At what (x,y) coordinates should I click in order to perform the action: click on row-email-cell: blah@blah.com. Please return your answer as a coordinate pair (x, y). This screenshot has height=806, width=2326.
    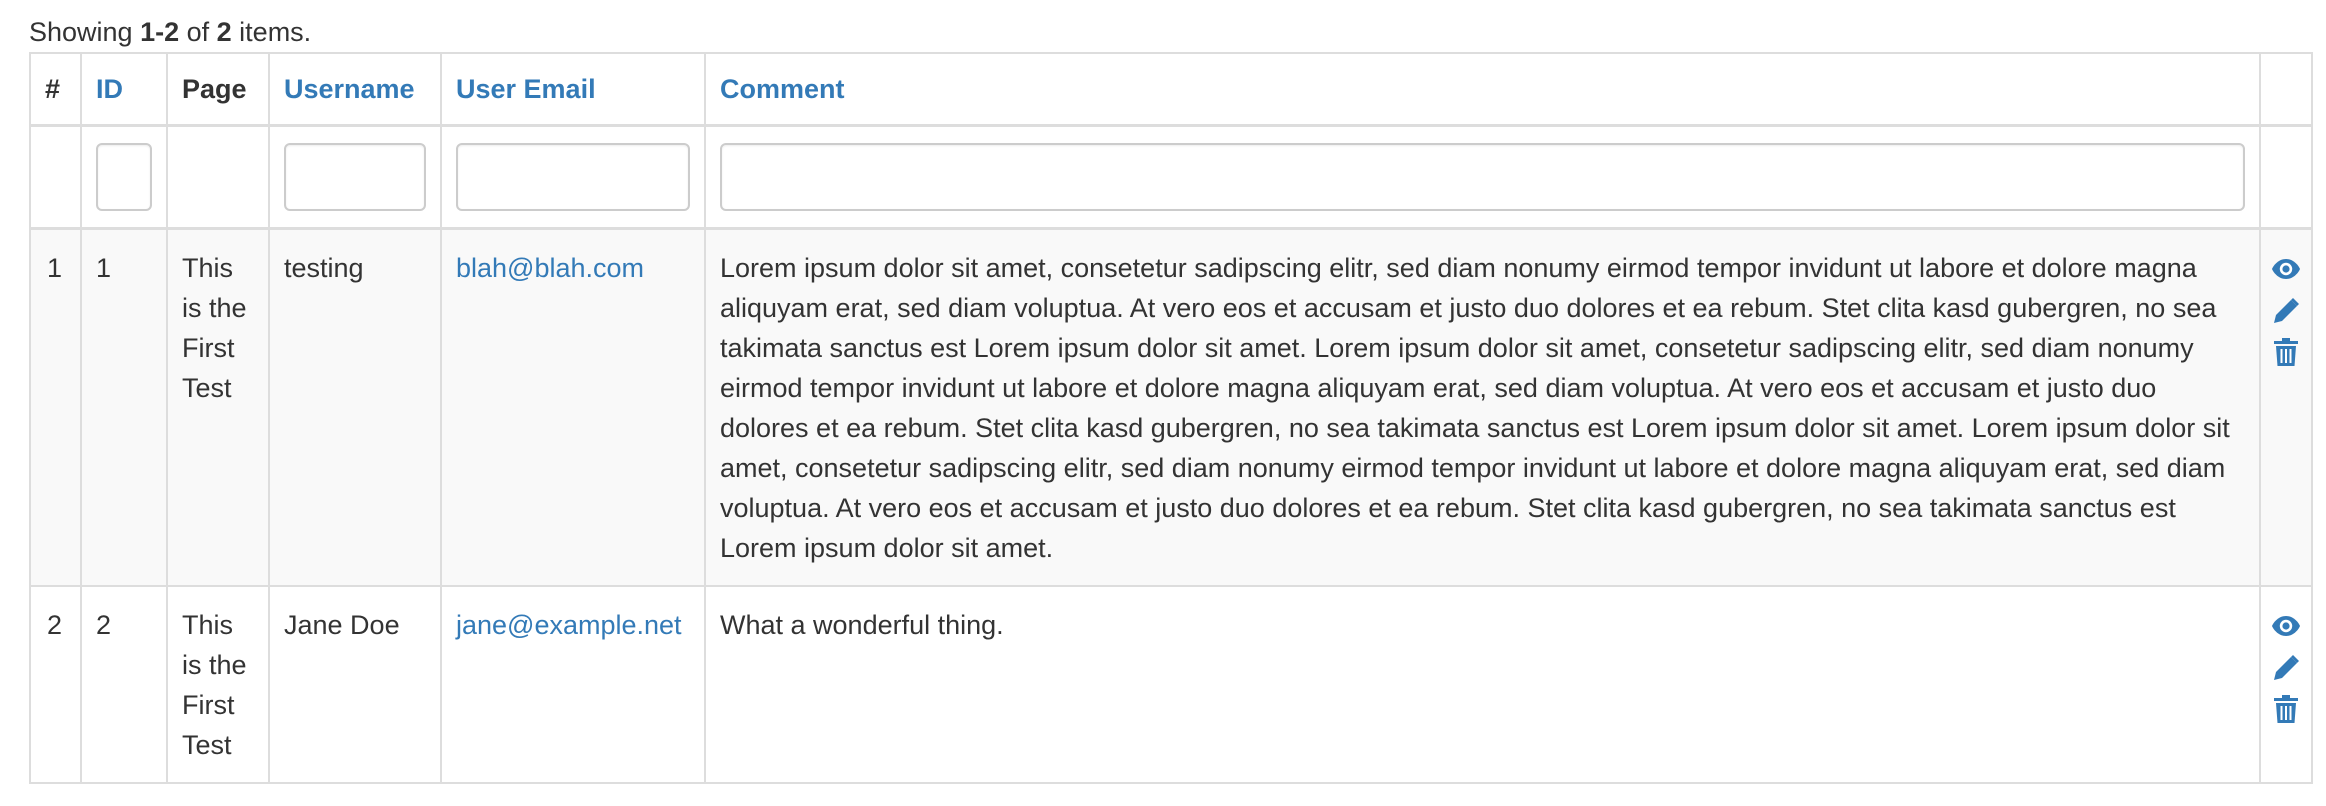
    Looking at the image, I should click on (573, 407).